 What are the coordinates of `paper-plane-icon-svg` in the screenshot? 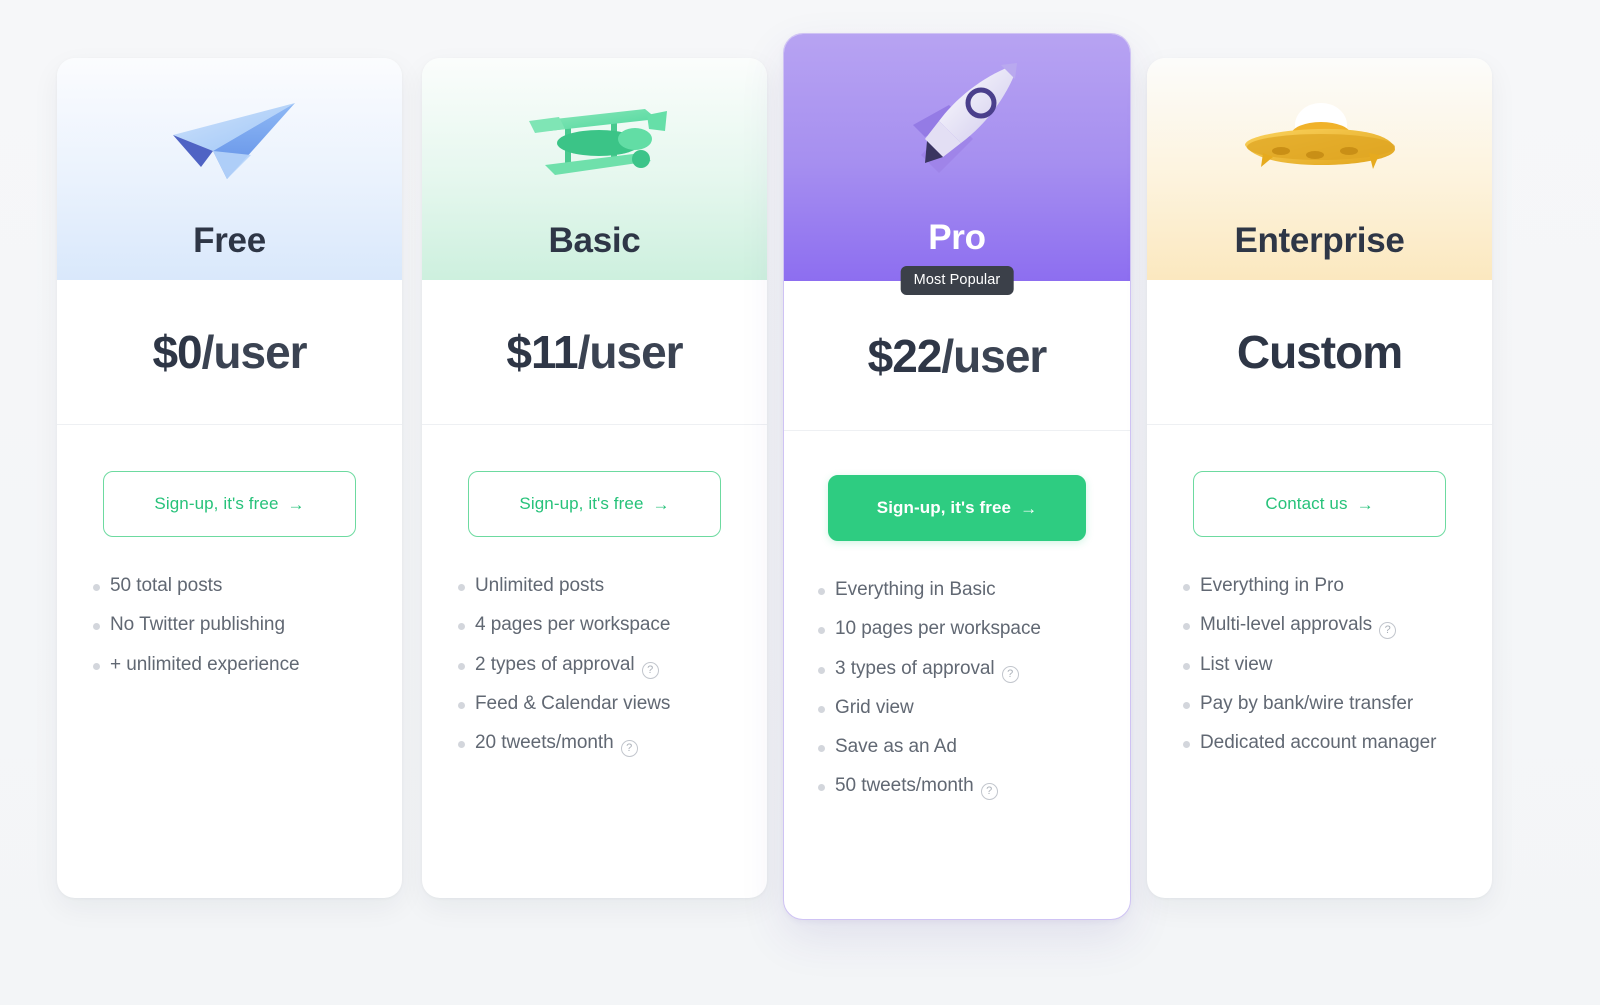 It's located at (233, 141).